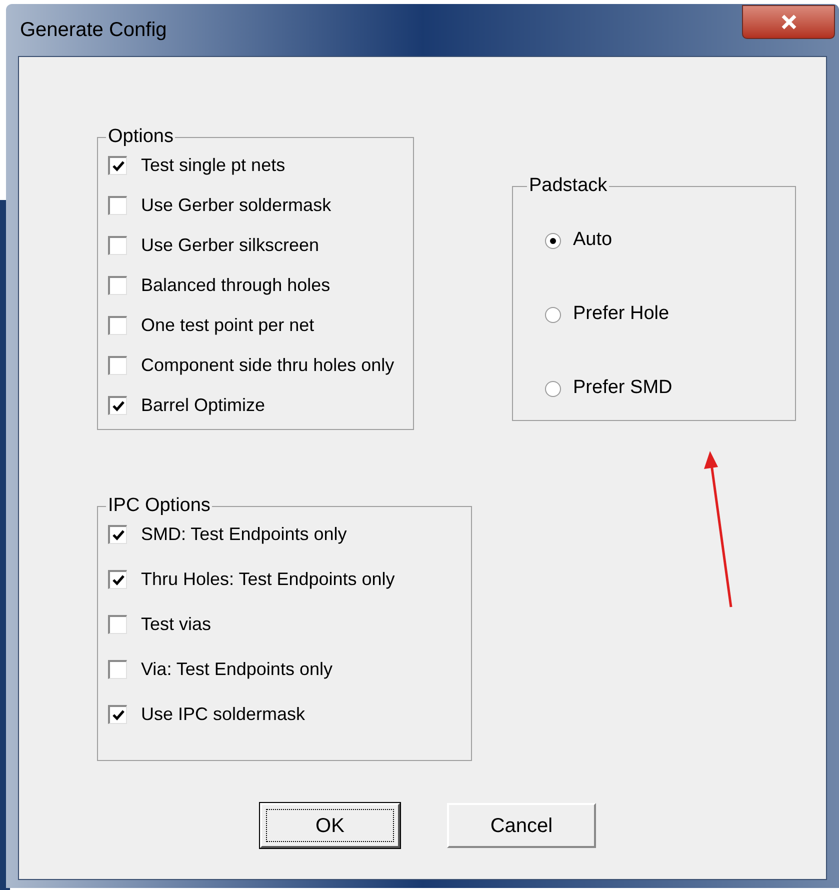 The width and height of the screenshot is (839, 890). Describe the element at coordinates (227, 325) in the screenshot. I see `checkbox-label: One test point per net` at that location.